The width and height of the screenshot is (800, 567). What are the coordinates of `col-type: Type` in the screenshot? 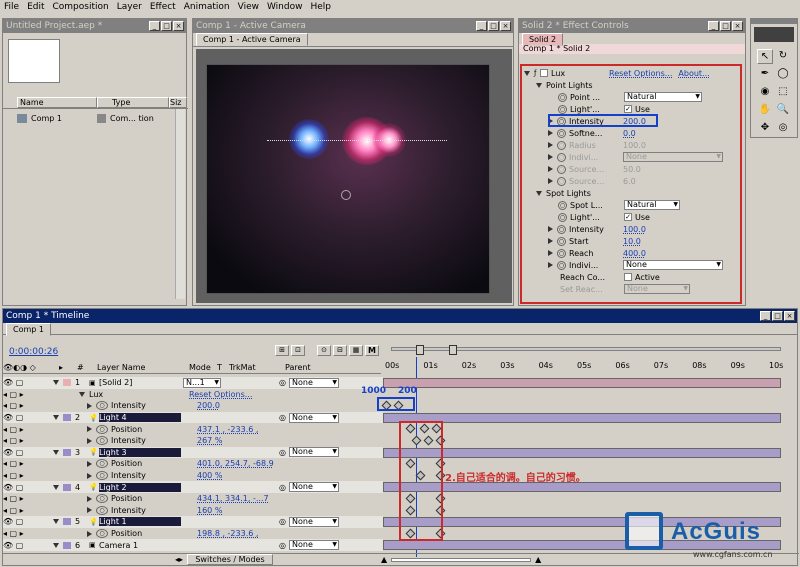 It's located at (133, 102).